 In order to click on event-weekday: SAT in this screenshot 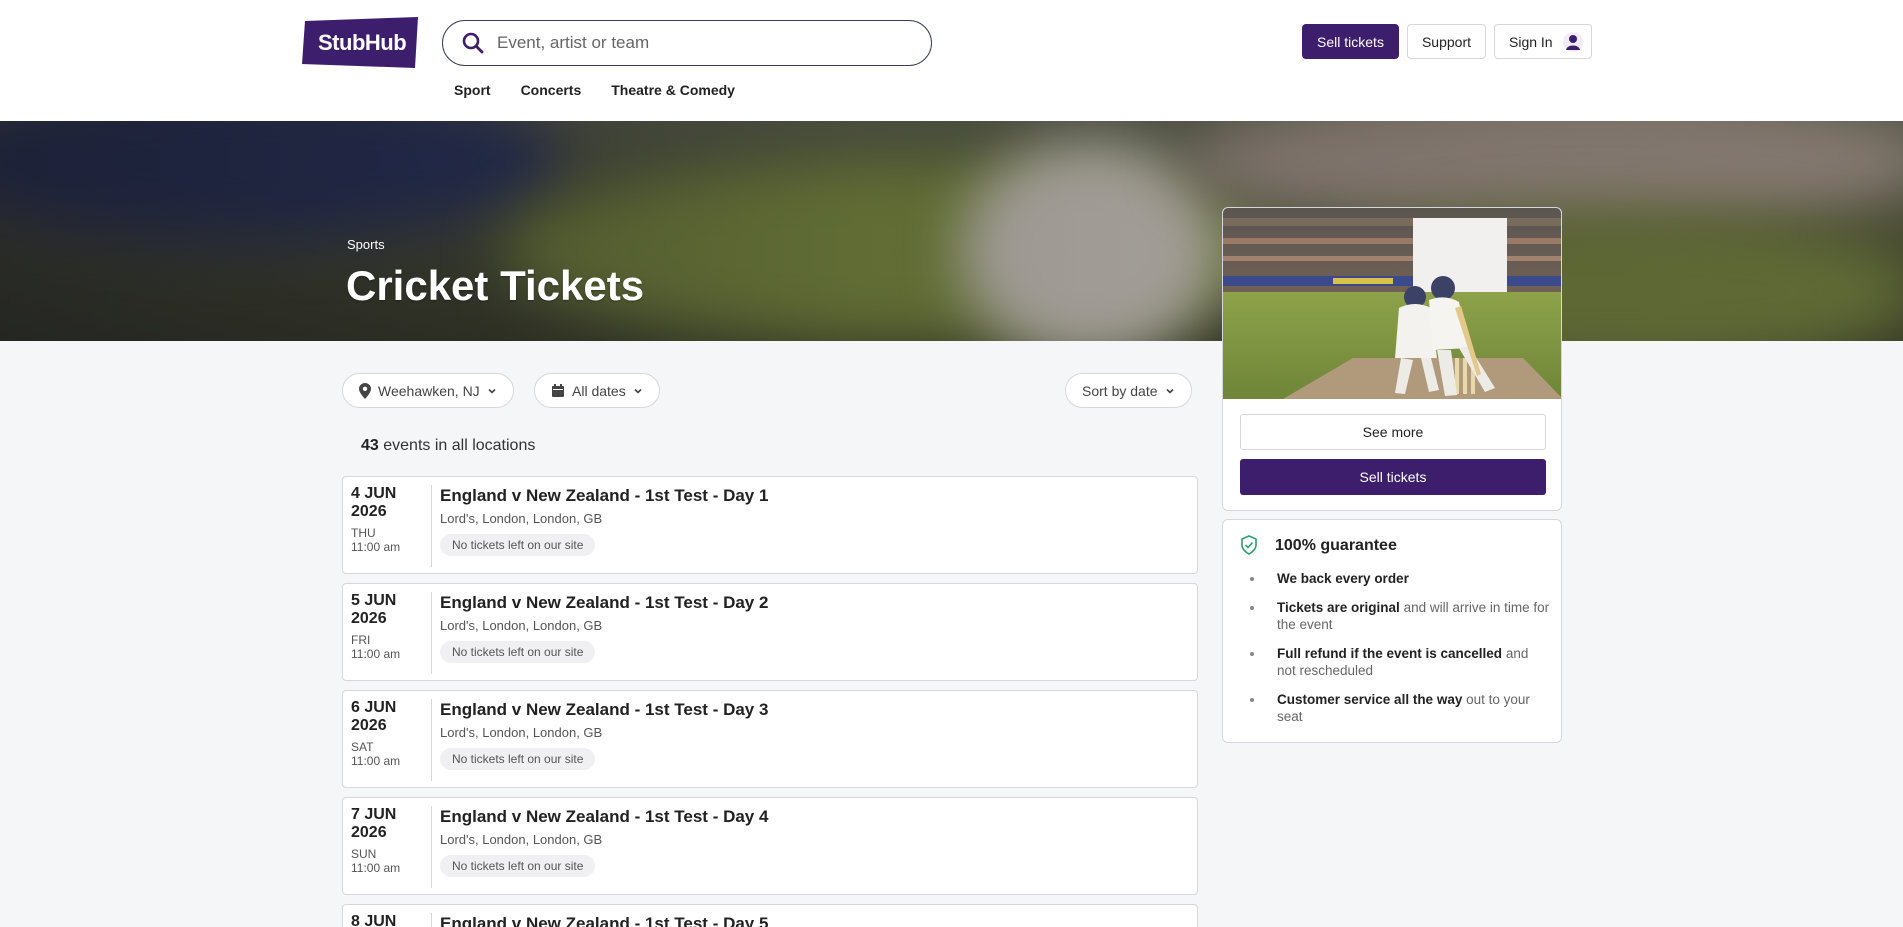, I will do `click(362, 747)`.